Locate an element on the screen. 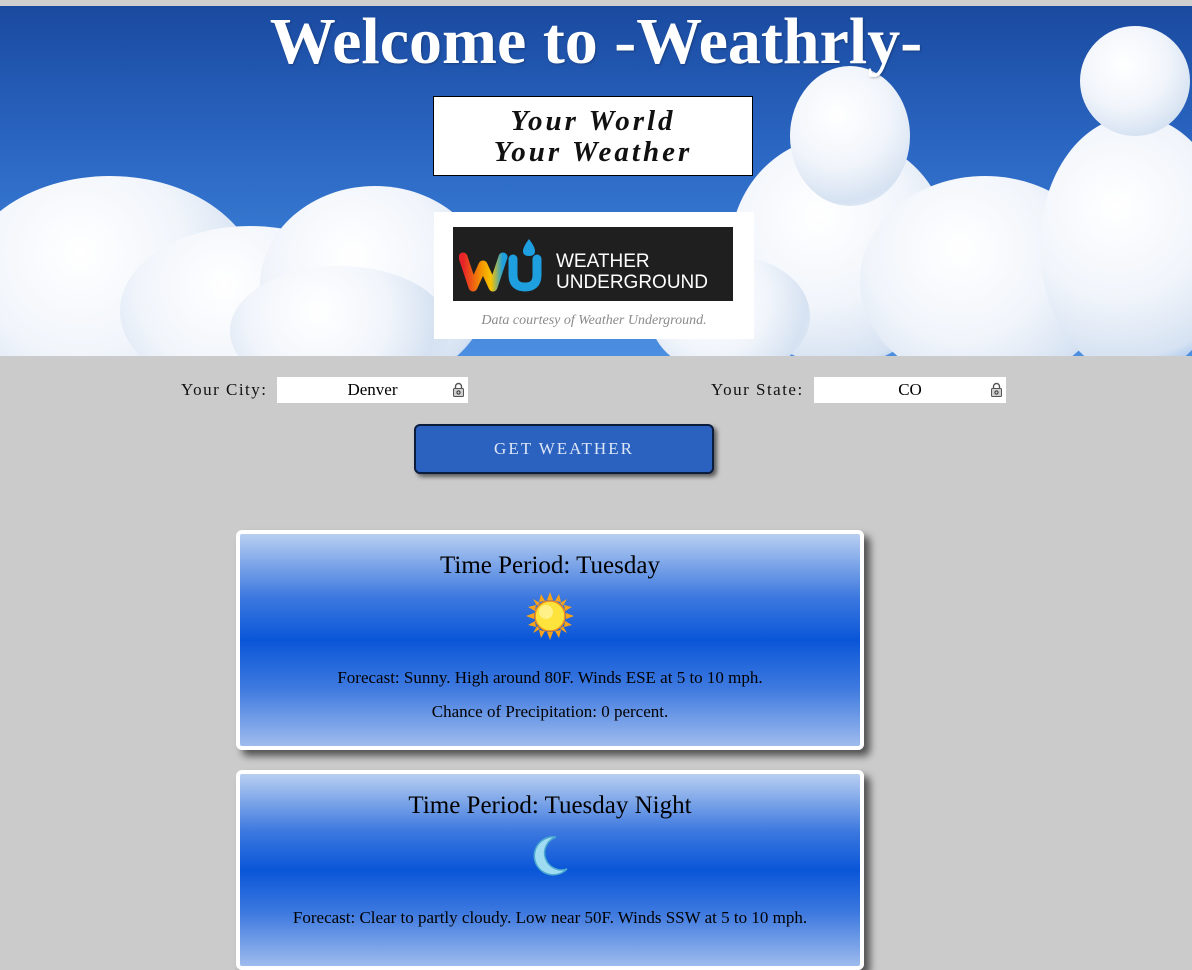  state-label: Your State: is located at coordinates (757, 389).